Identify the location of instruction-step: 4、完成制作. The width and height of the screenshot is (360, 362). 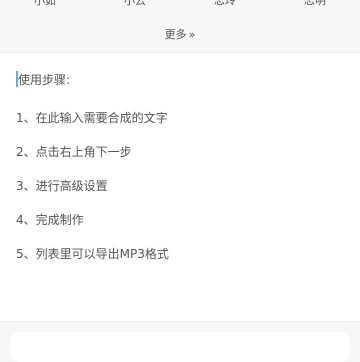
(50, 220).